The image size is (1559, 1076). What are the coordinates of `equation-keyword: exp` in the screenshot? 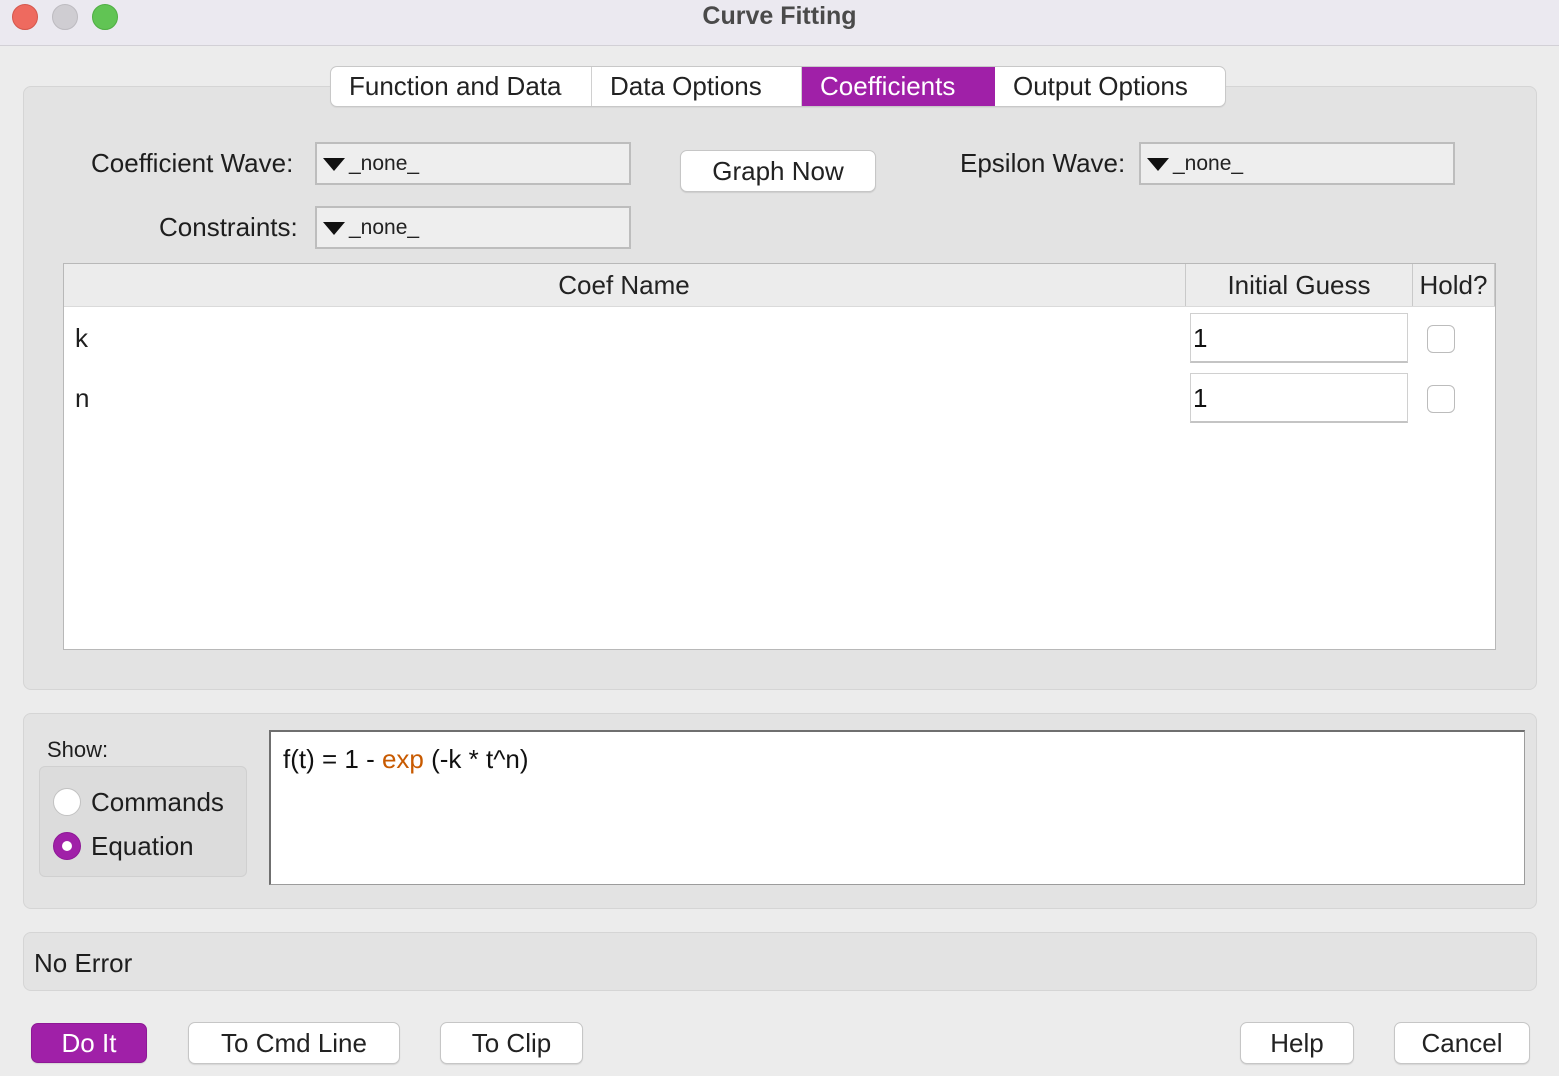 It's located at (402, 759).